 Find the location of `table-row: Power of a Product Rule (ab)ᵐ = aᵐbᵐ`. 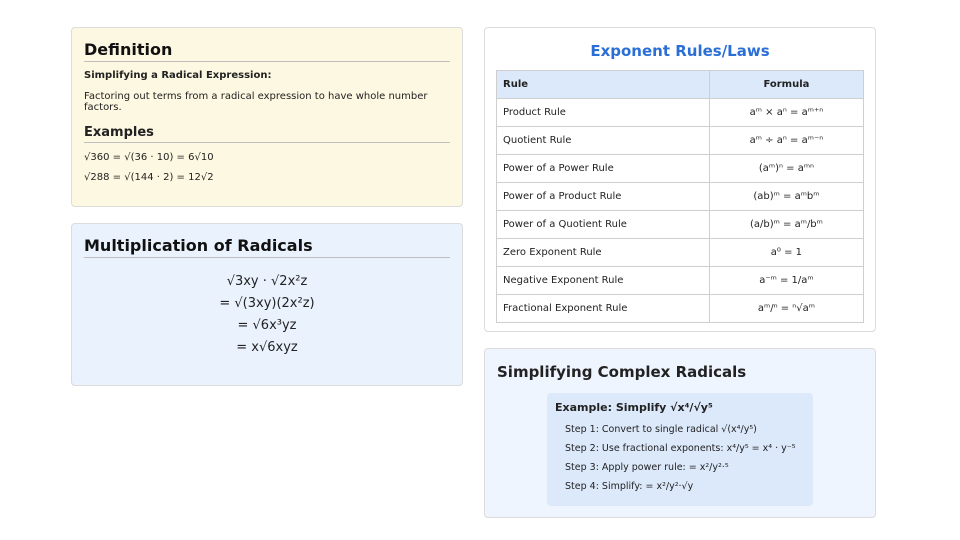

table-row: Power of a Product Rule (ab)ᵐ = aᵐbᵐ is located at coordinates (680, 196).